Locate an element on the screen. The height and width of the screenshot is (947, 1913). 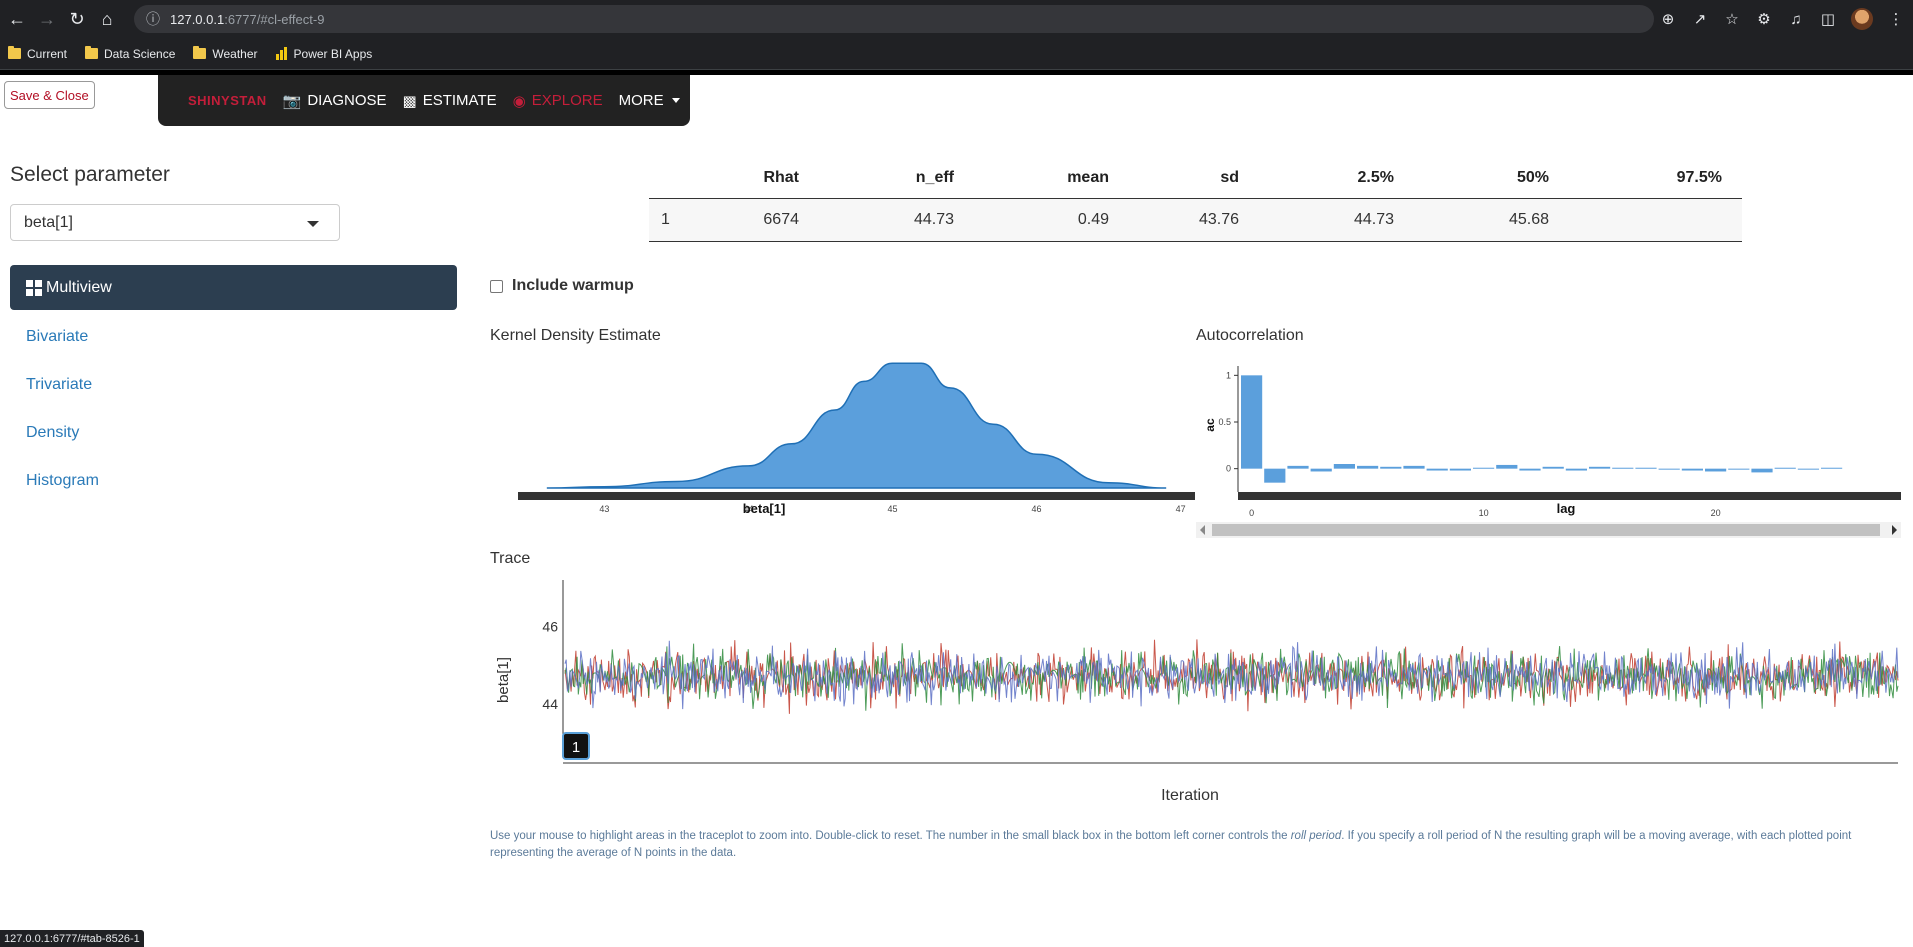
ac-x-tick-label: 0 is located at coordinates (1251, 513).